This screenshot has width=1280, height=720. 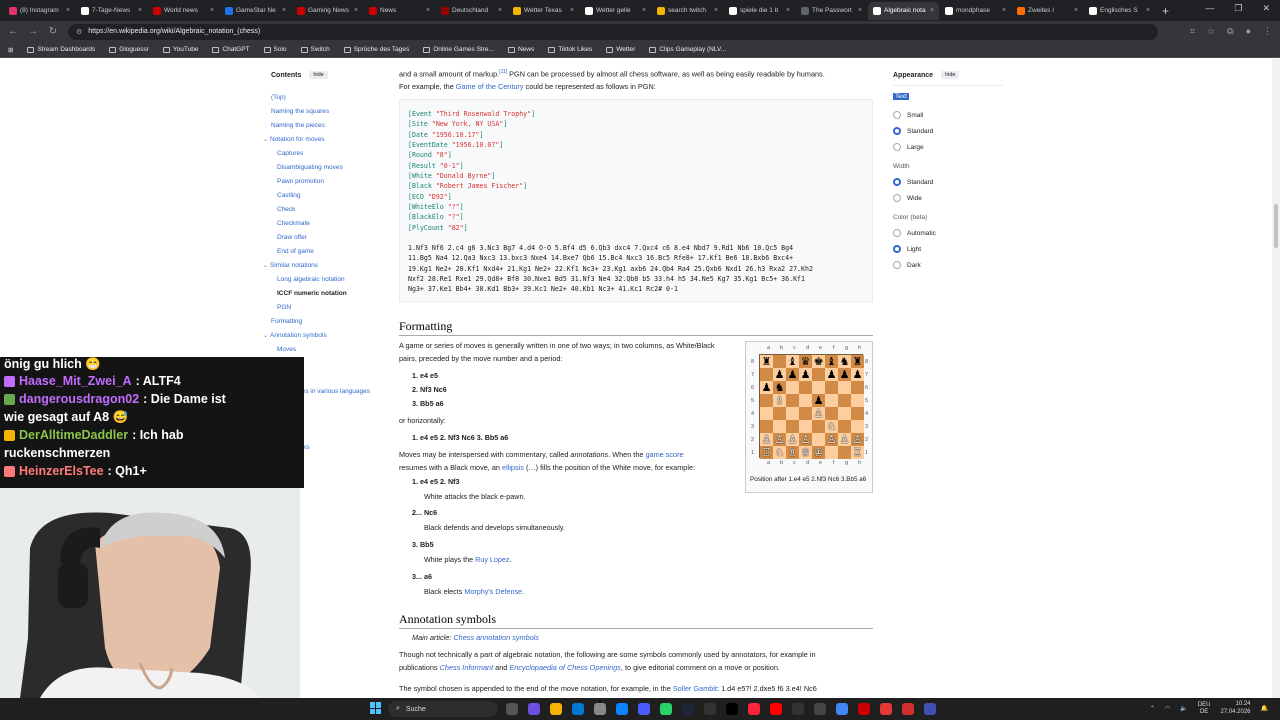 What do you see at coordinates (644, 709) in the screenshot?
I see `discord-icon` at bounding box center [644, 709].